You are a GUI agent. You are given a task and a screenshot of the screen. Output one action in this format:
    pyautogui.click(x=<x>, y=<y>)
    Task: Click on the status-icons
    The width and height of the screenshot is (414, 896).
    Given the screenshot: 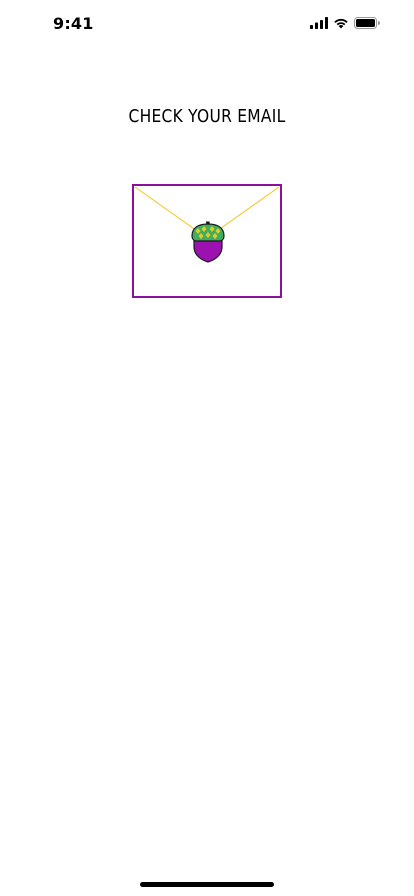 What is the action you would take?
    pyautogui.click(x=345, y=23)
    